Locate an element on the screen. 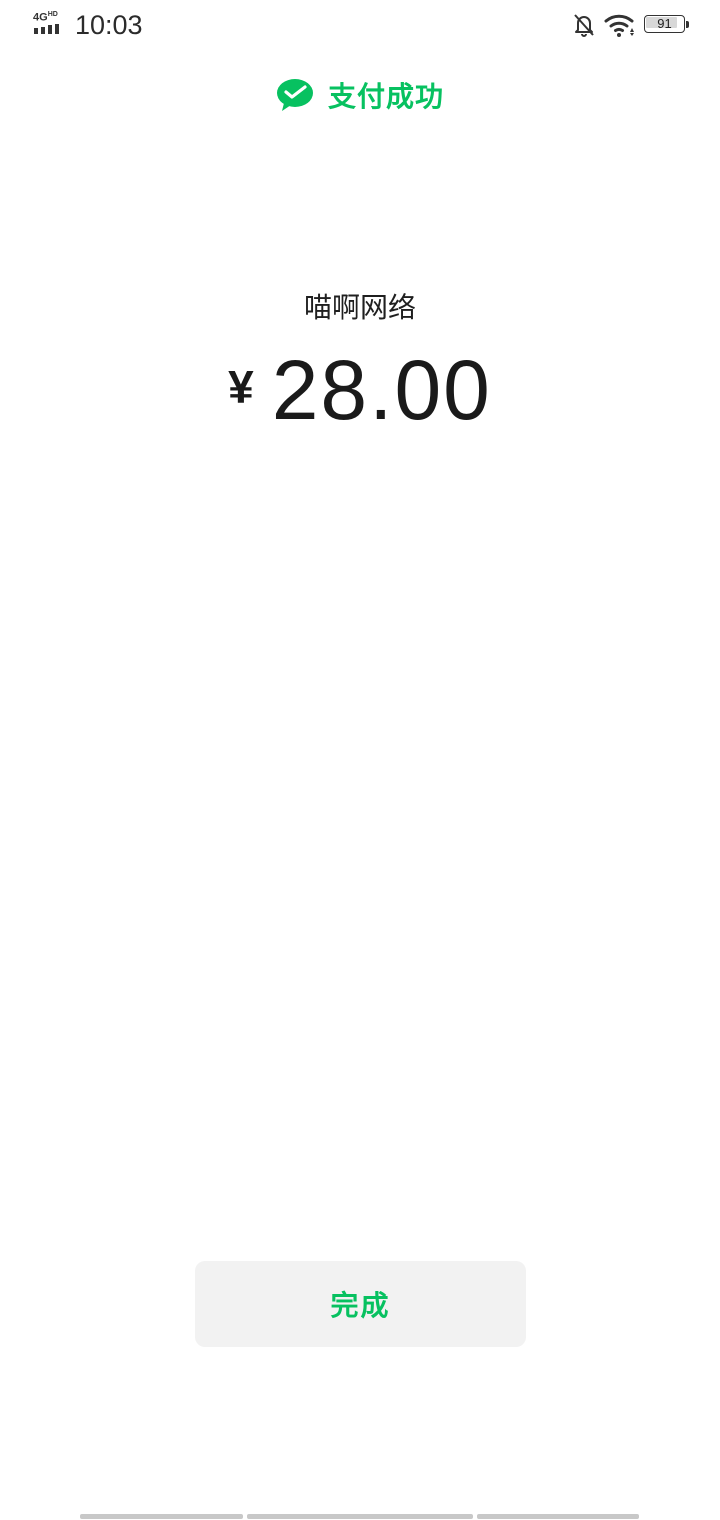 This screenshot has height=1520, width=720. wechat-pay-icon is located at coordinates (294, 95).